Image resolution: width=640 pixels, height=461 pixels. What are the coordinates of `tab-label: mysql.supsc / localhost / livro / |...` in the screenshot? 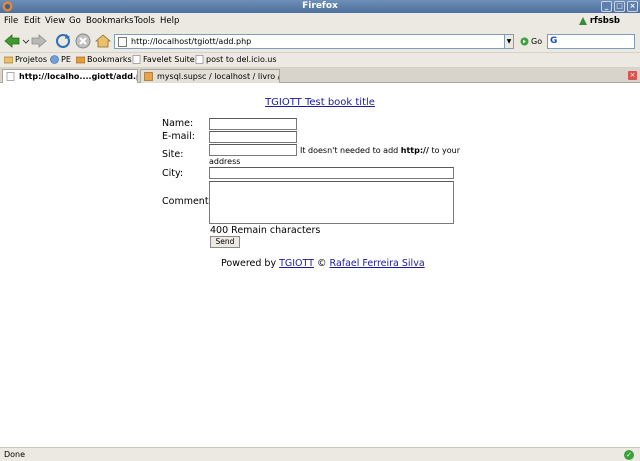 It's located at (218, 76).